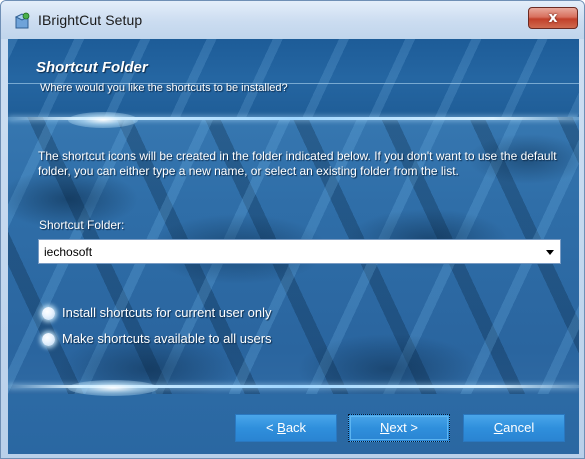  I want to click on shortcut-folder-combobox: iechosoft, so click(299, 251).